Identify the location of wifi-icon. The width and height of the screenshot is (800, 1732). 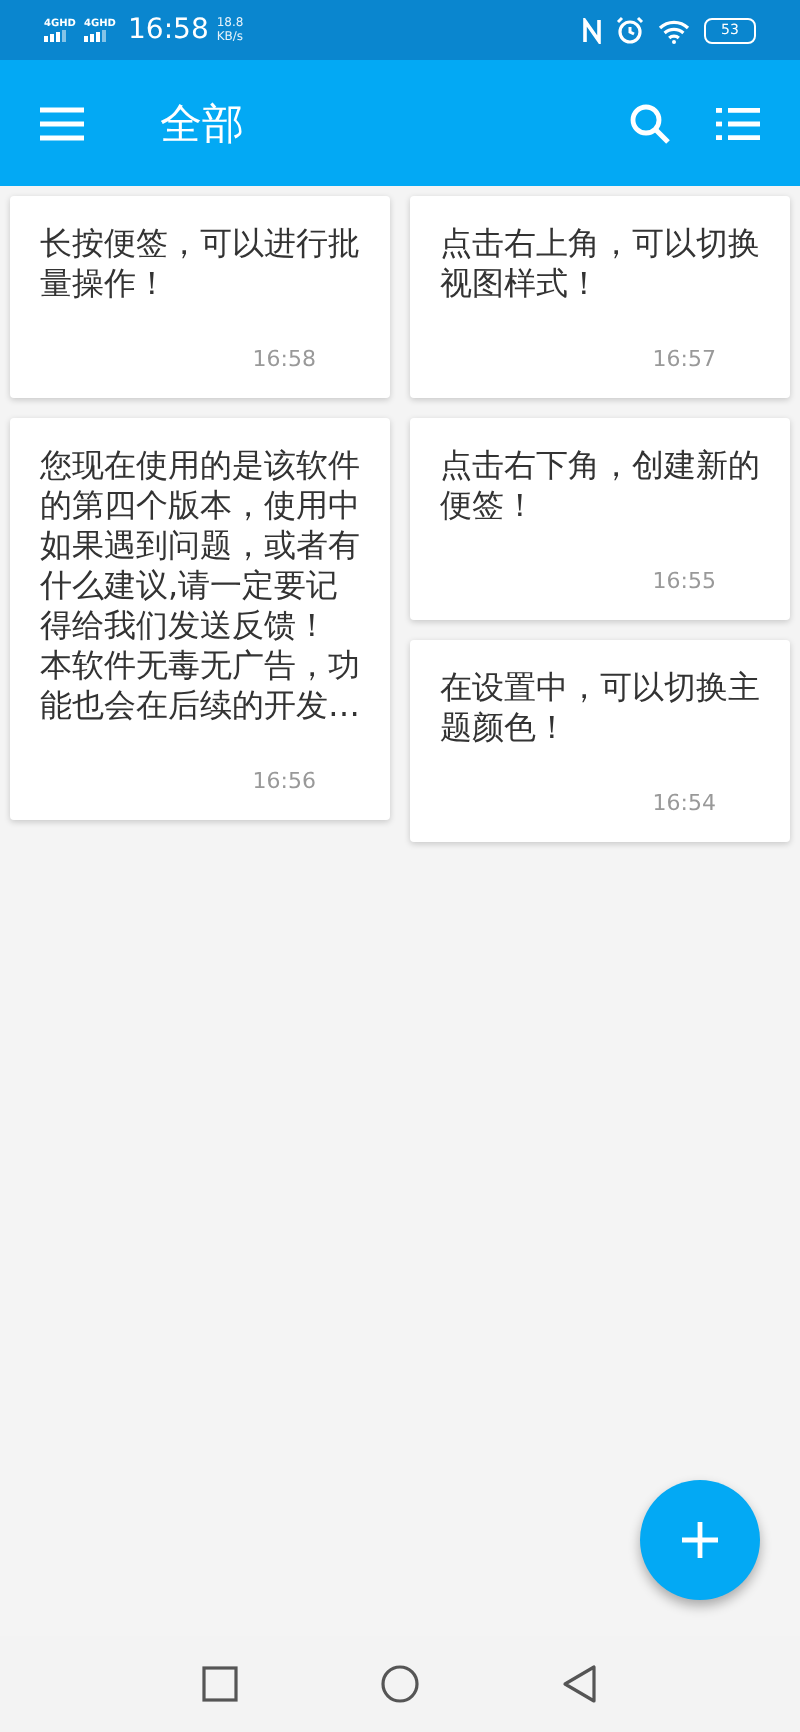
(674, 30).